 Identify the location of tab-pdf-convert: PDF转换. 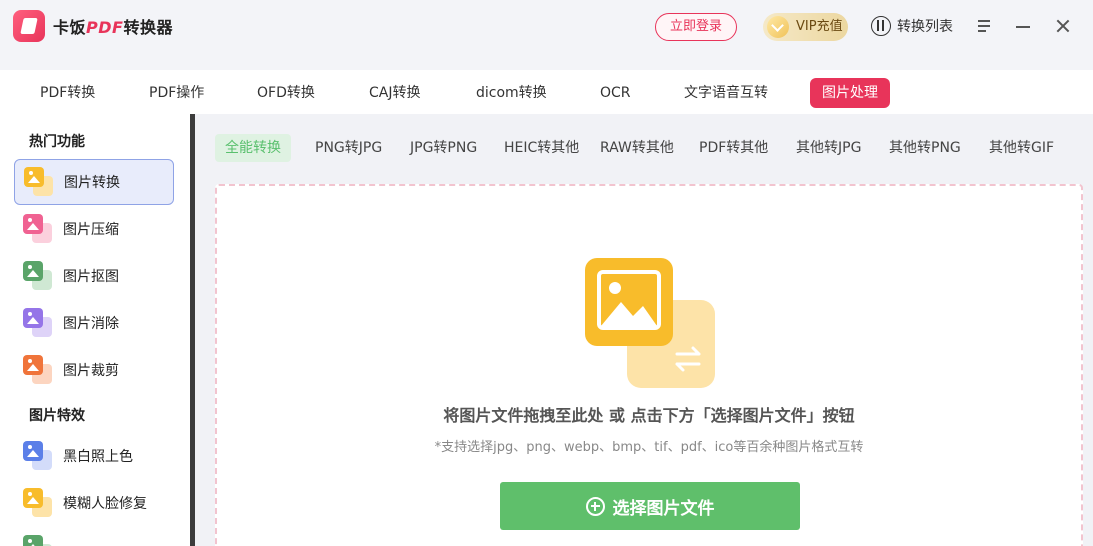
(67, 93).